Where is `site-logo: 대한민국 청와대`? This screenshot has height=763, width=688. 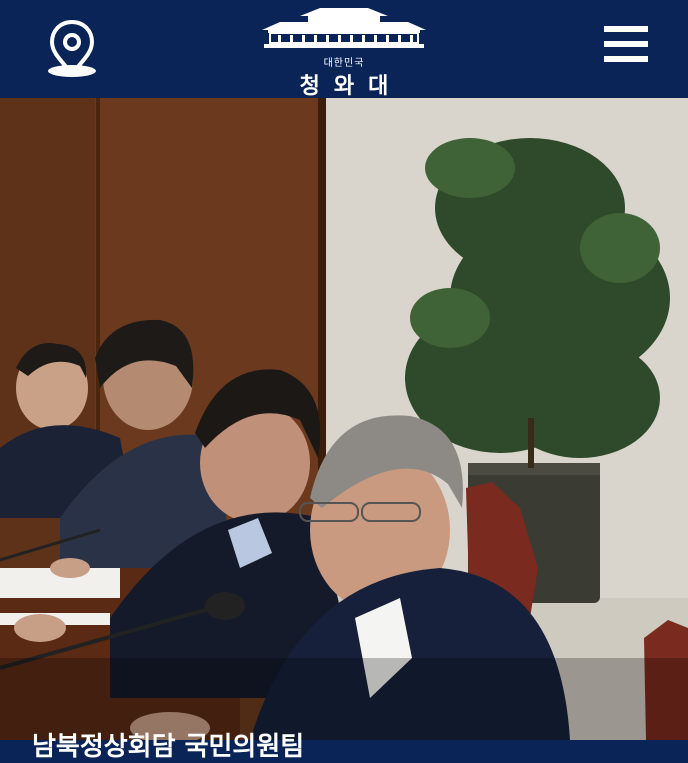
site-logo: 대한민국 청와대 is located at coordinates (344, 50).